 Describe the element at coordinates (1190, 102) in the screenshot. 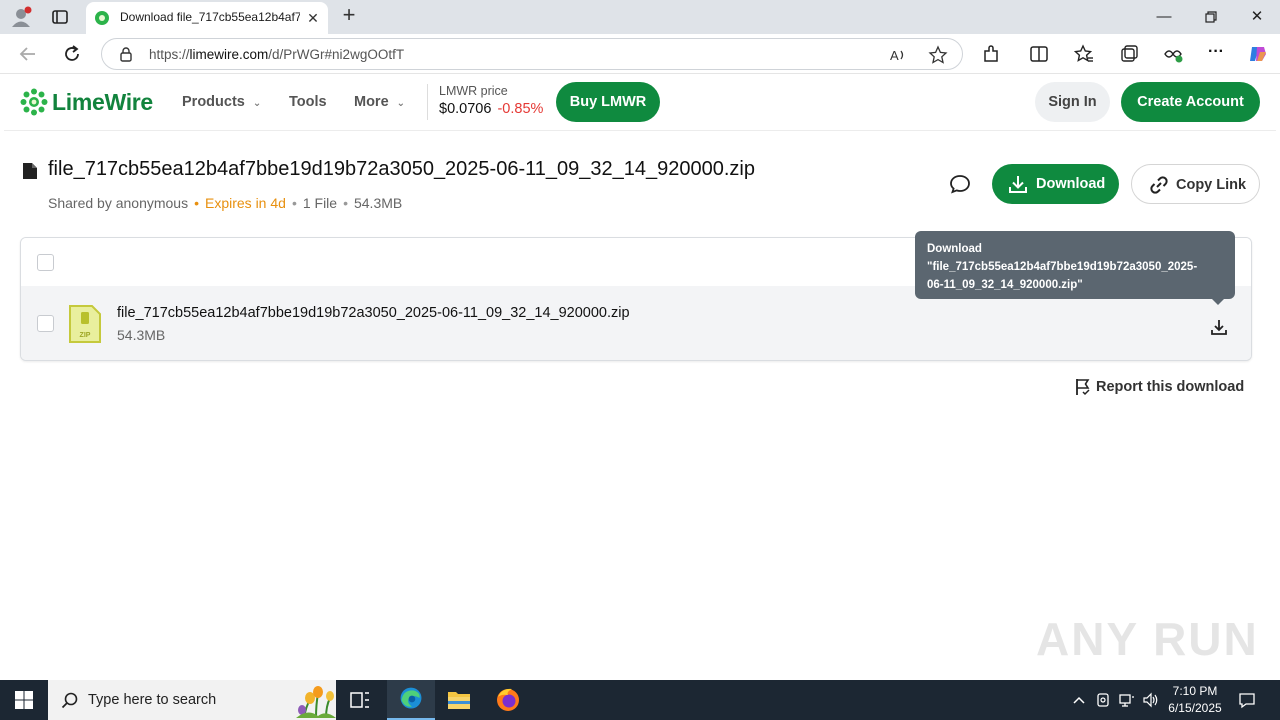

I see `create-account-button: Create Account` at that location.